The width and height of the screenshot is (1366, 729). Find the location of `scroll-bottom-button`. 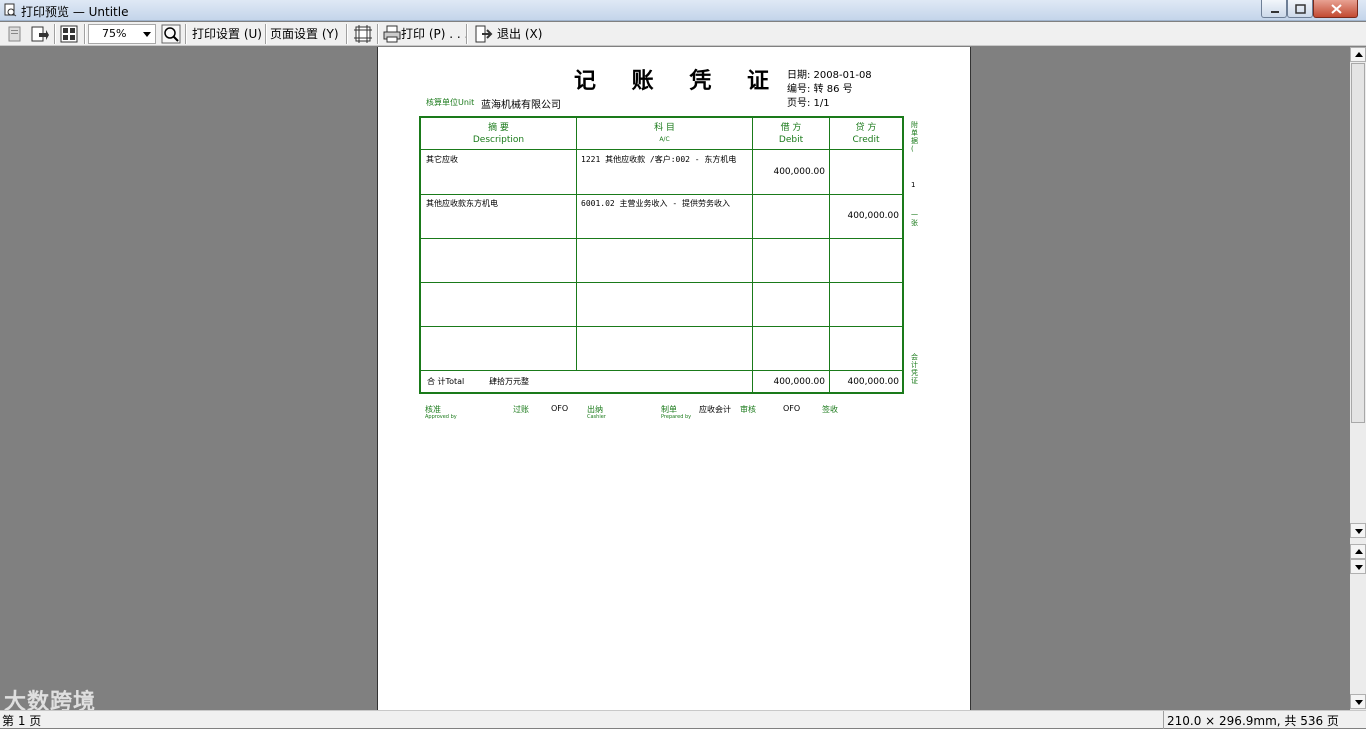

scroll-bottom-button is located at coordinates (1358, 701).